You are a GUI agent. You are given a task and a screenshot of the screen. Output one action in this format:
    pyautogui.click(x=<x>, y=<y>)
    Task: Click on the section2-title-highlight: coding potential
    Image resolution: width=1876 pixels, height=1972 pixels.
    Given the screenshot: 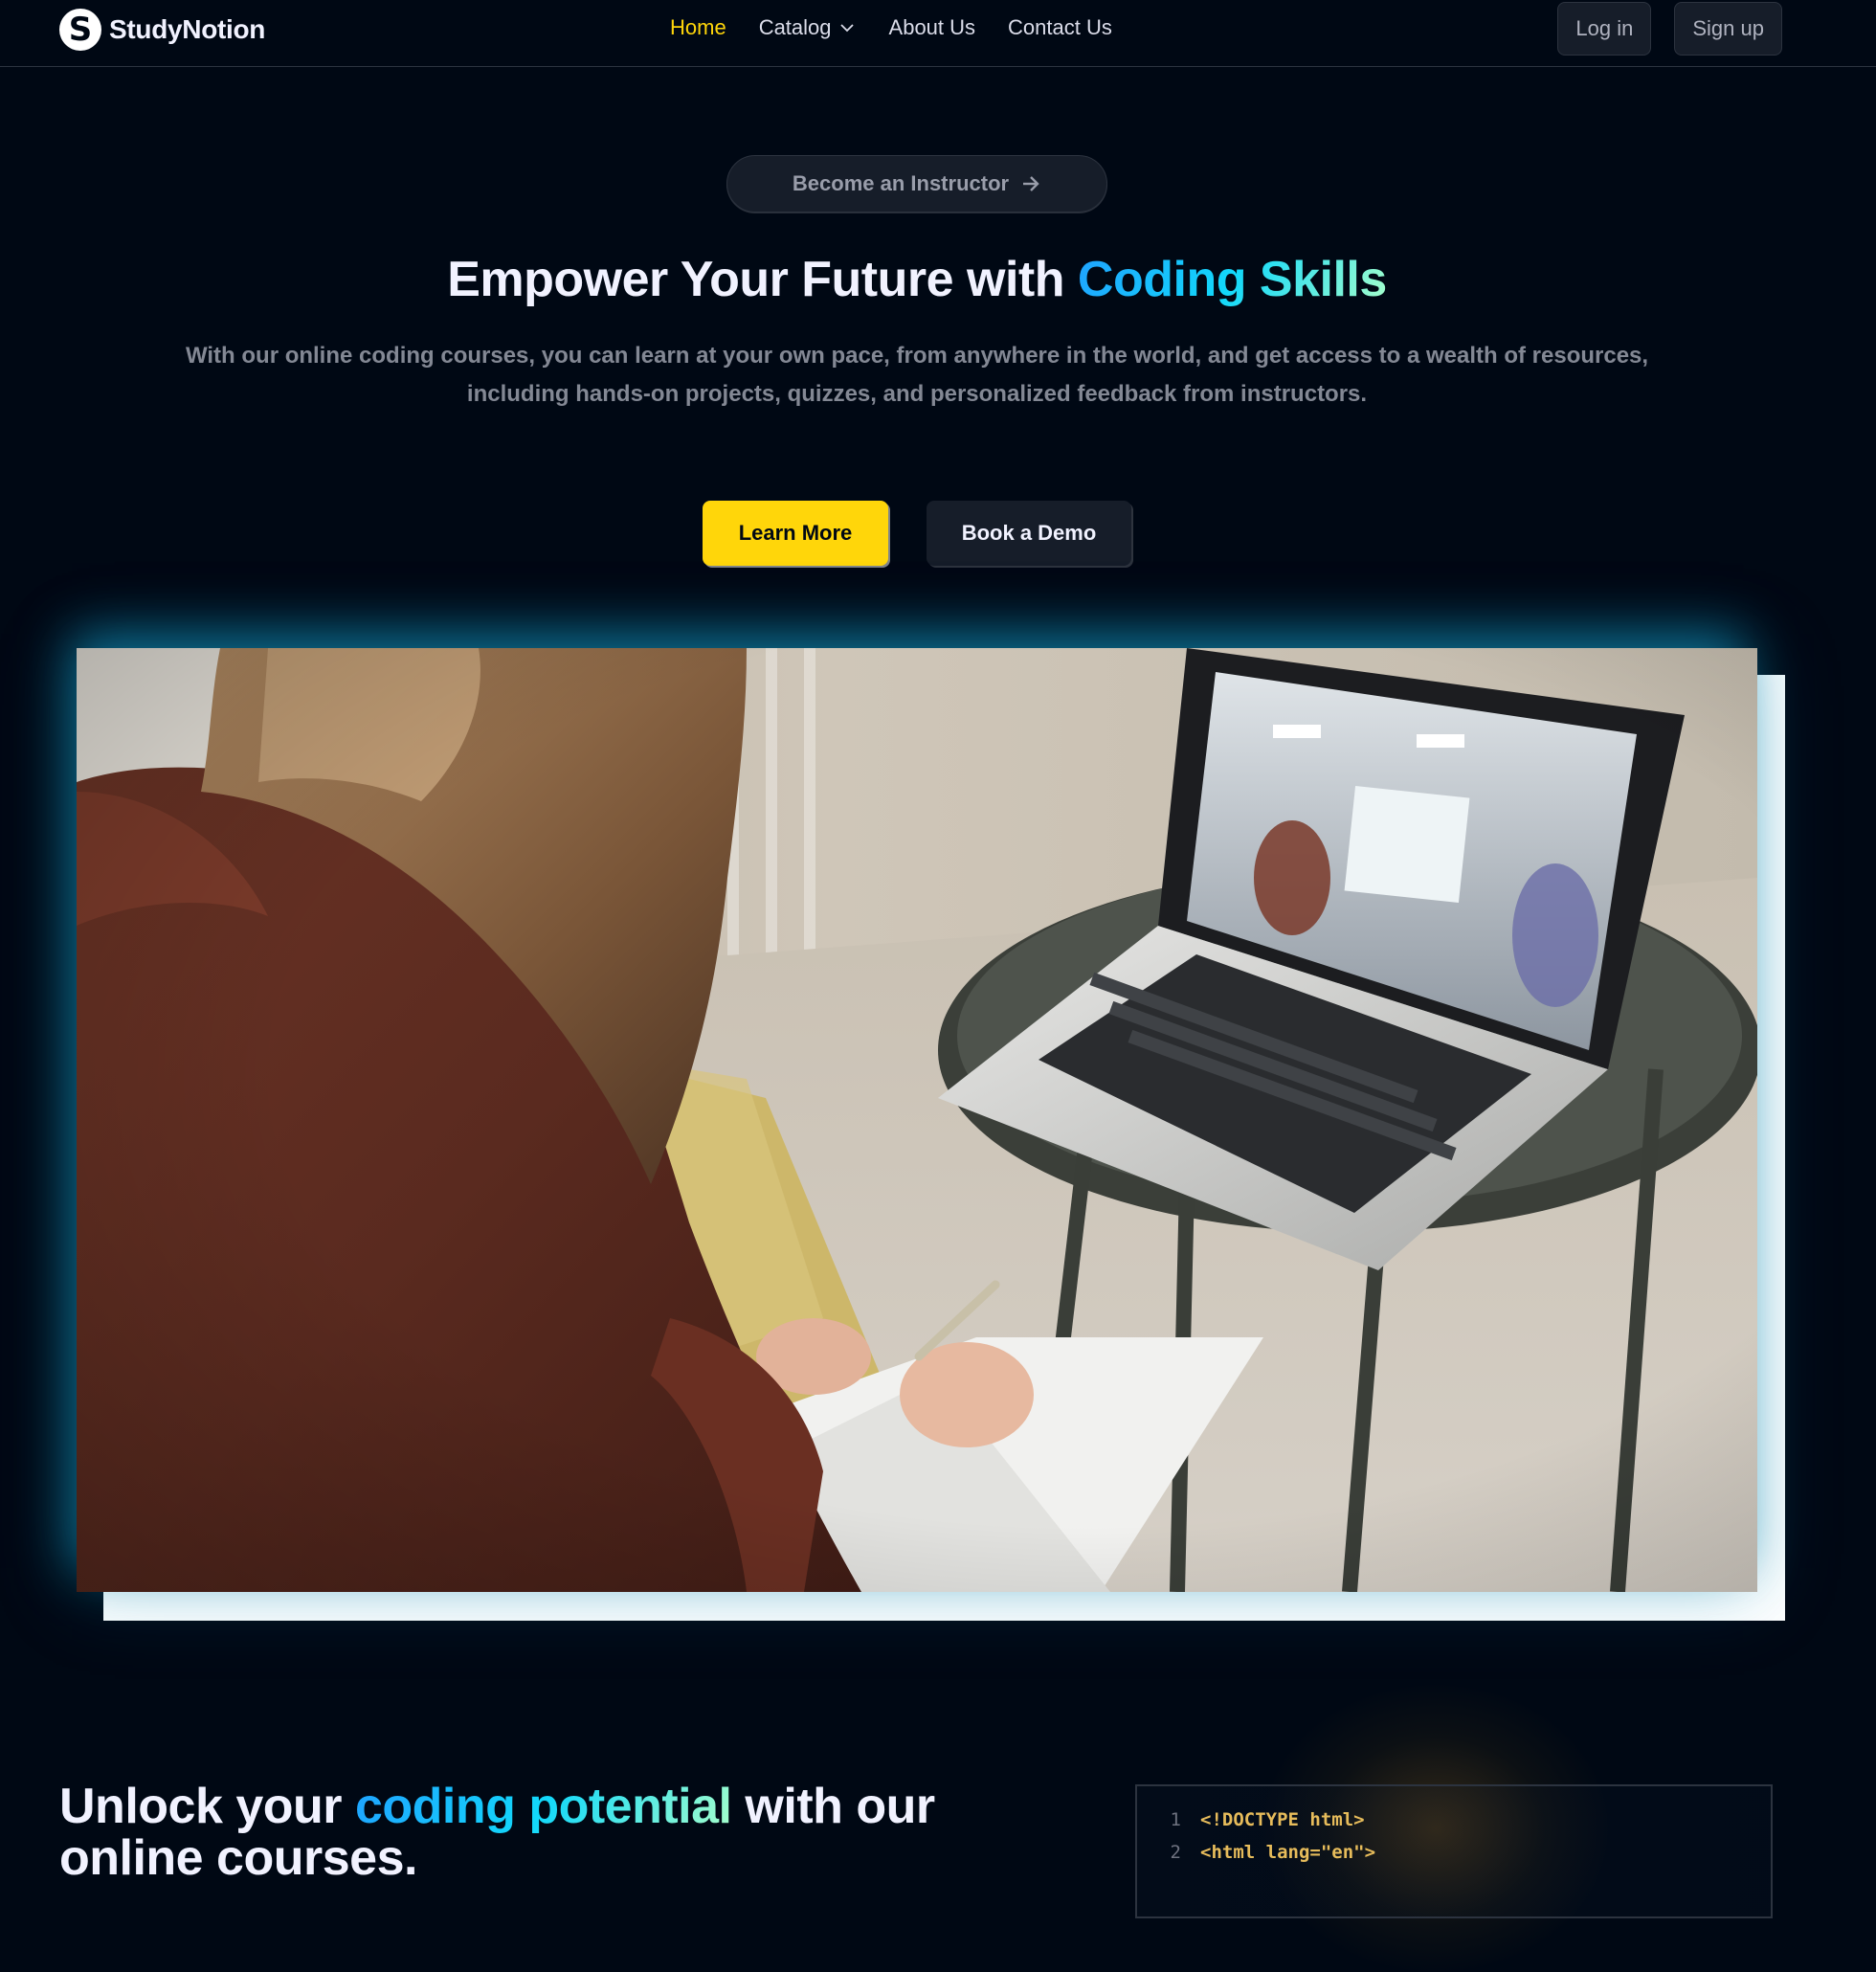 What is the action you would take?
    pyautogui.click(x=543, y=1806)
    